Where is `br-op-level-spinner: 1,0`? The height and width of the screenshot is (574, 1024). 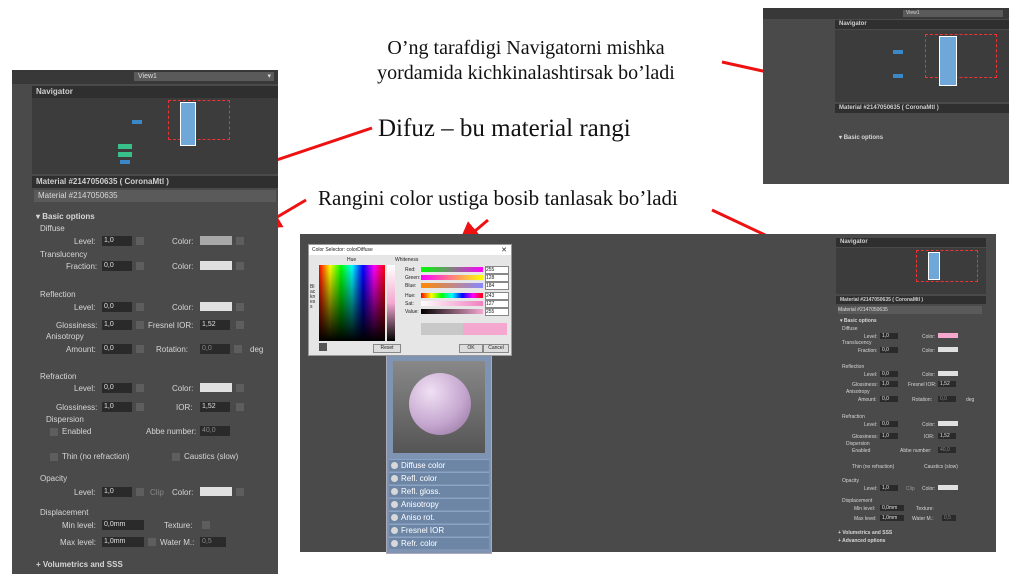 br-op-level-spinner: 1,0 is located at coordinates (889, 488).